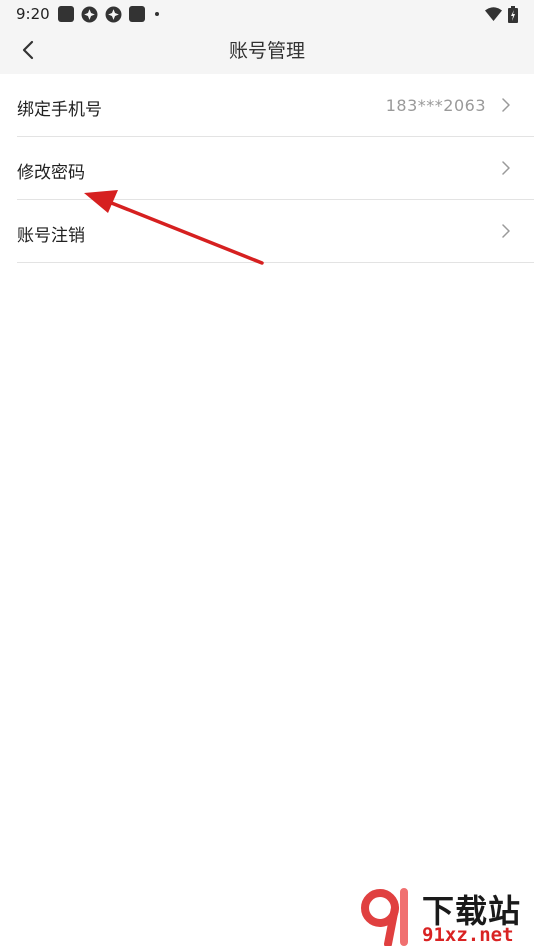 This screenshot has height=950, width=534. I want to click on list-item-delete-account: 账号注销, so click(275, 231).